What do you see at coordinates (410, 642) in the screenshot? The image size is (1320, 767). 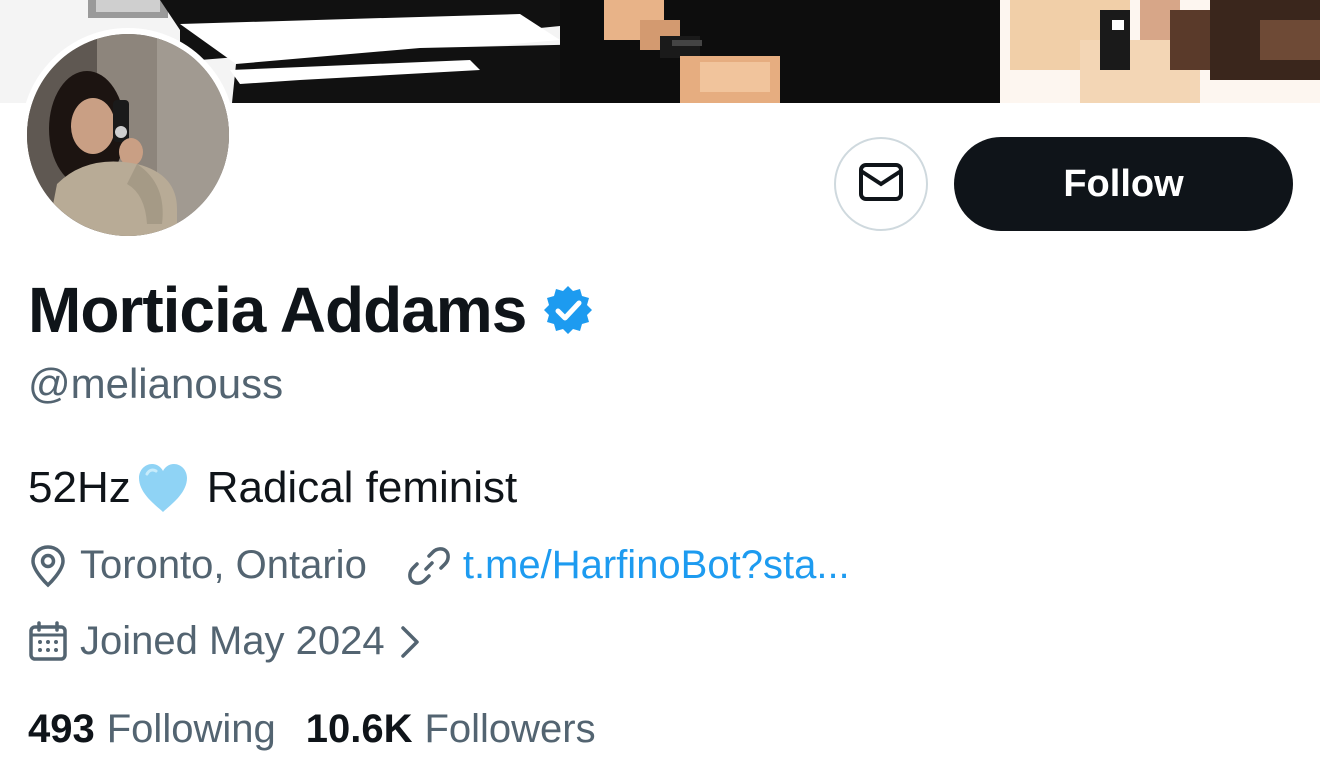 I see `chevron-right-icon` at bounding box center [410, 642].